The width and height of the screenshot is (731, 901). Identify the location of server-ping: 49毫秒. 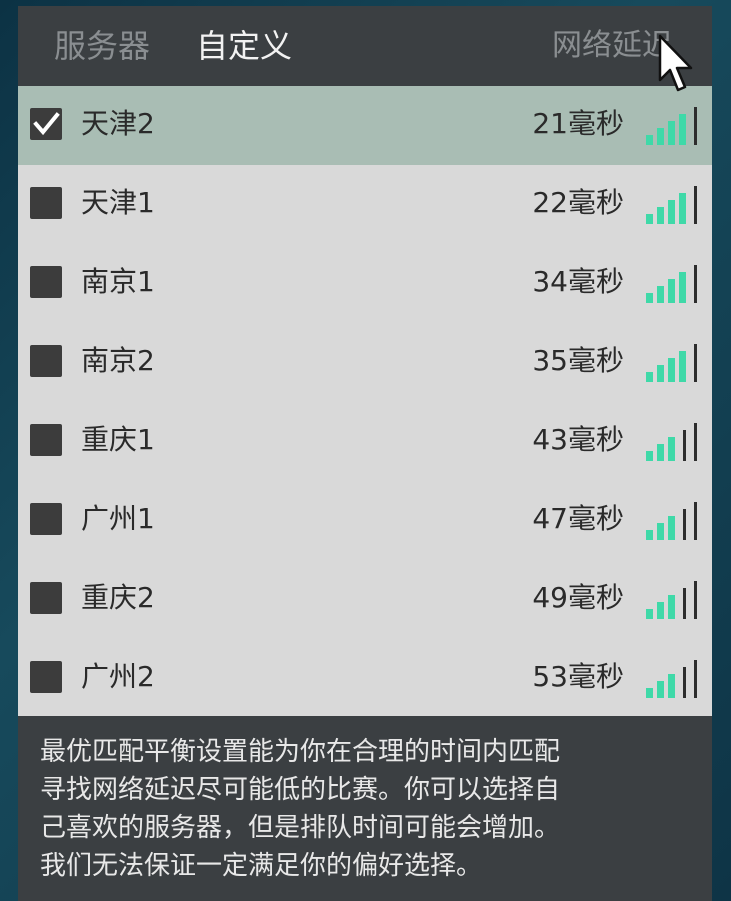
(578, 597).